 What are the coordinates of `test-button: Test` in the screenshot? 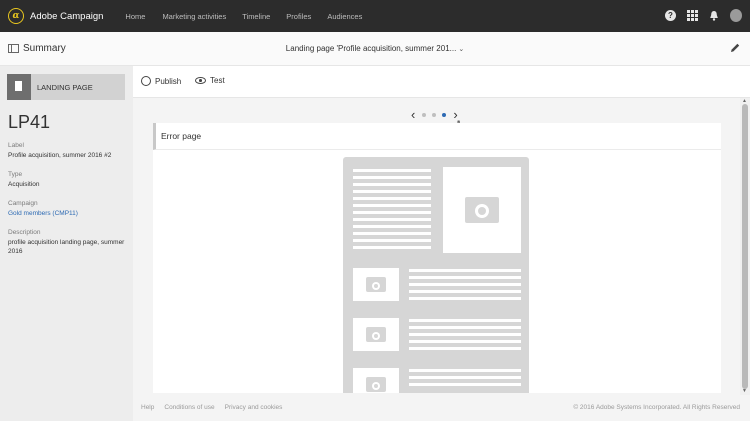 It's located at (210, 80).